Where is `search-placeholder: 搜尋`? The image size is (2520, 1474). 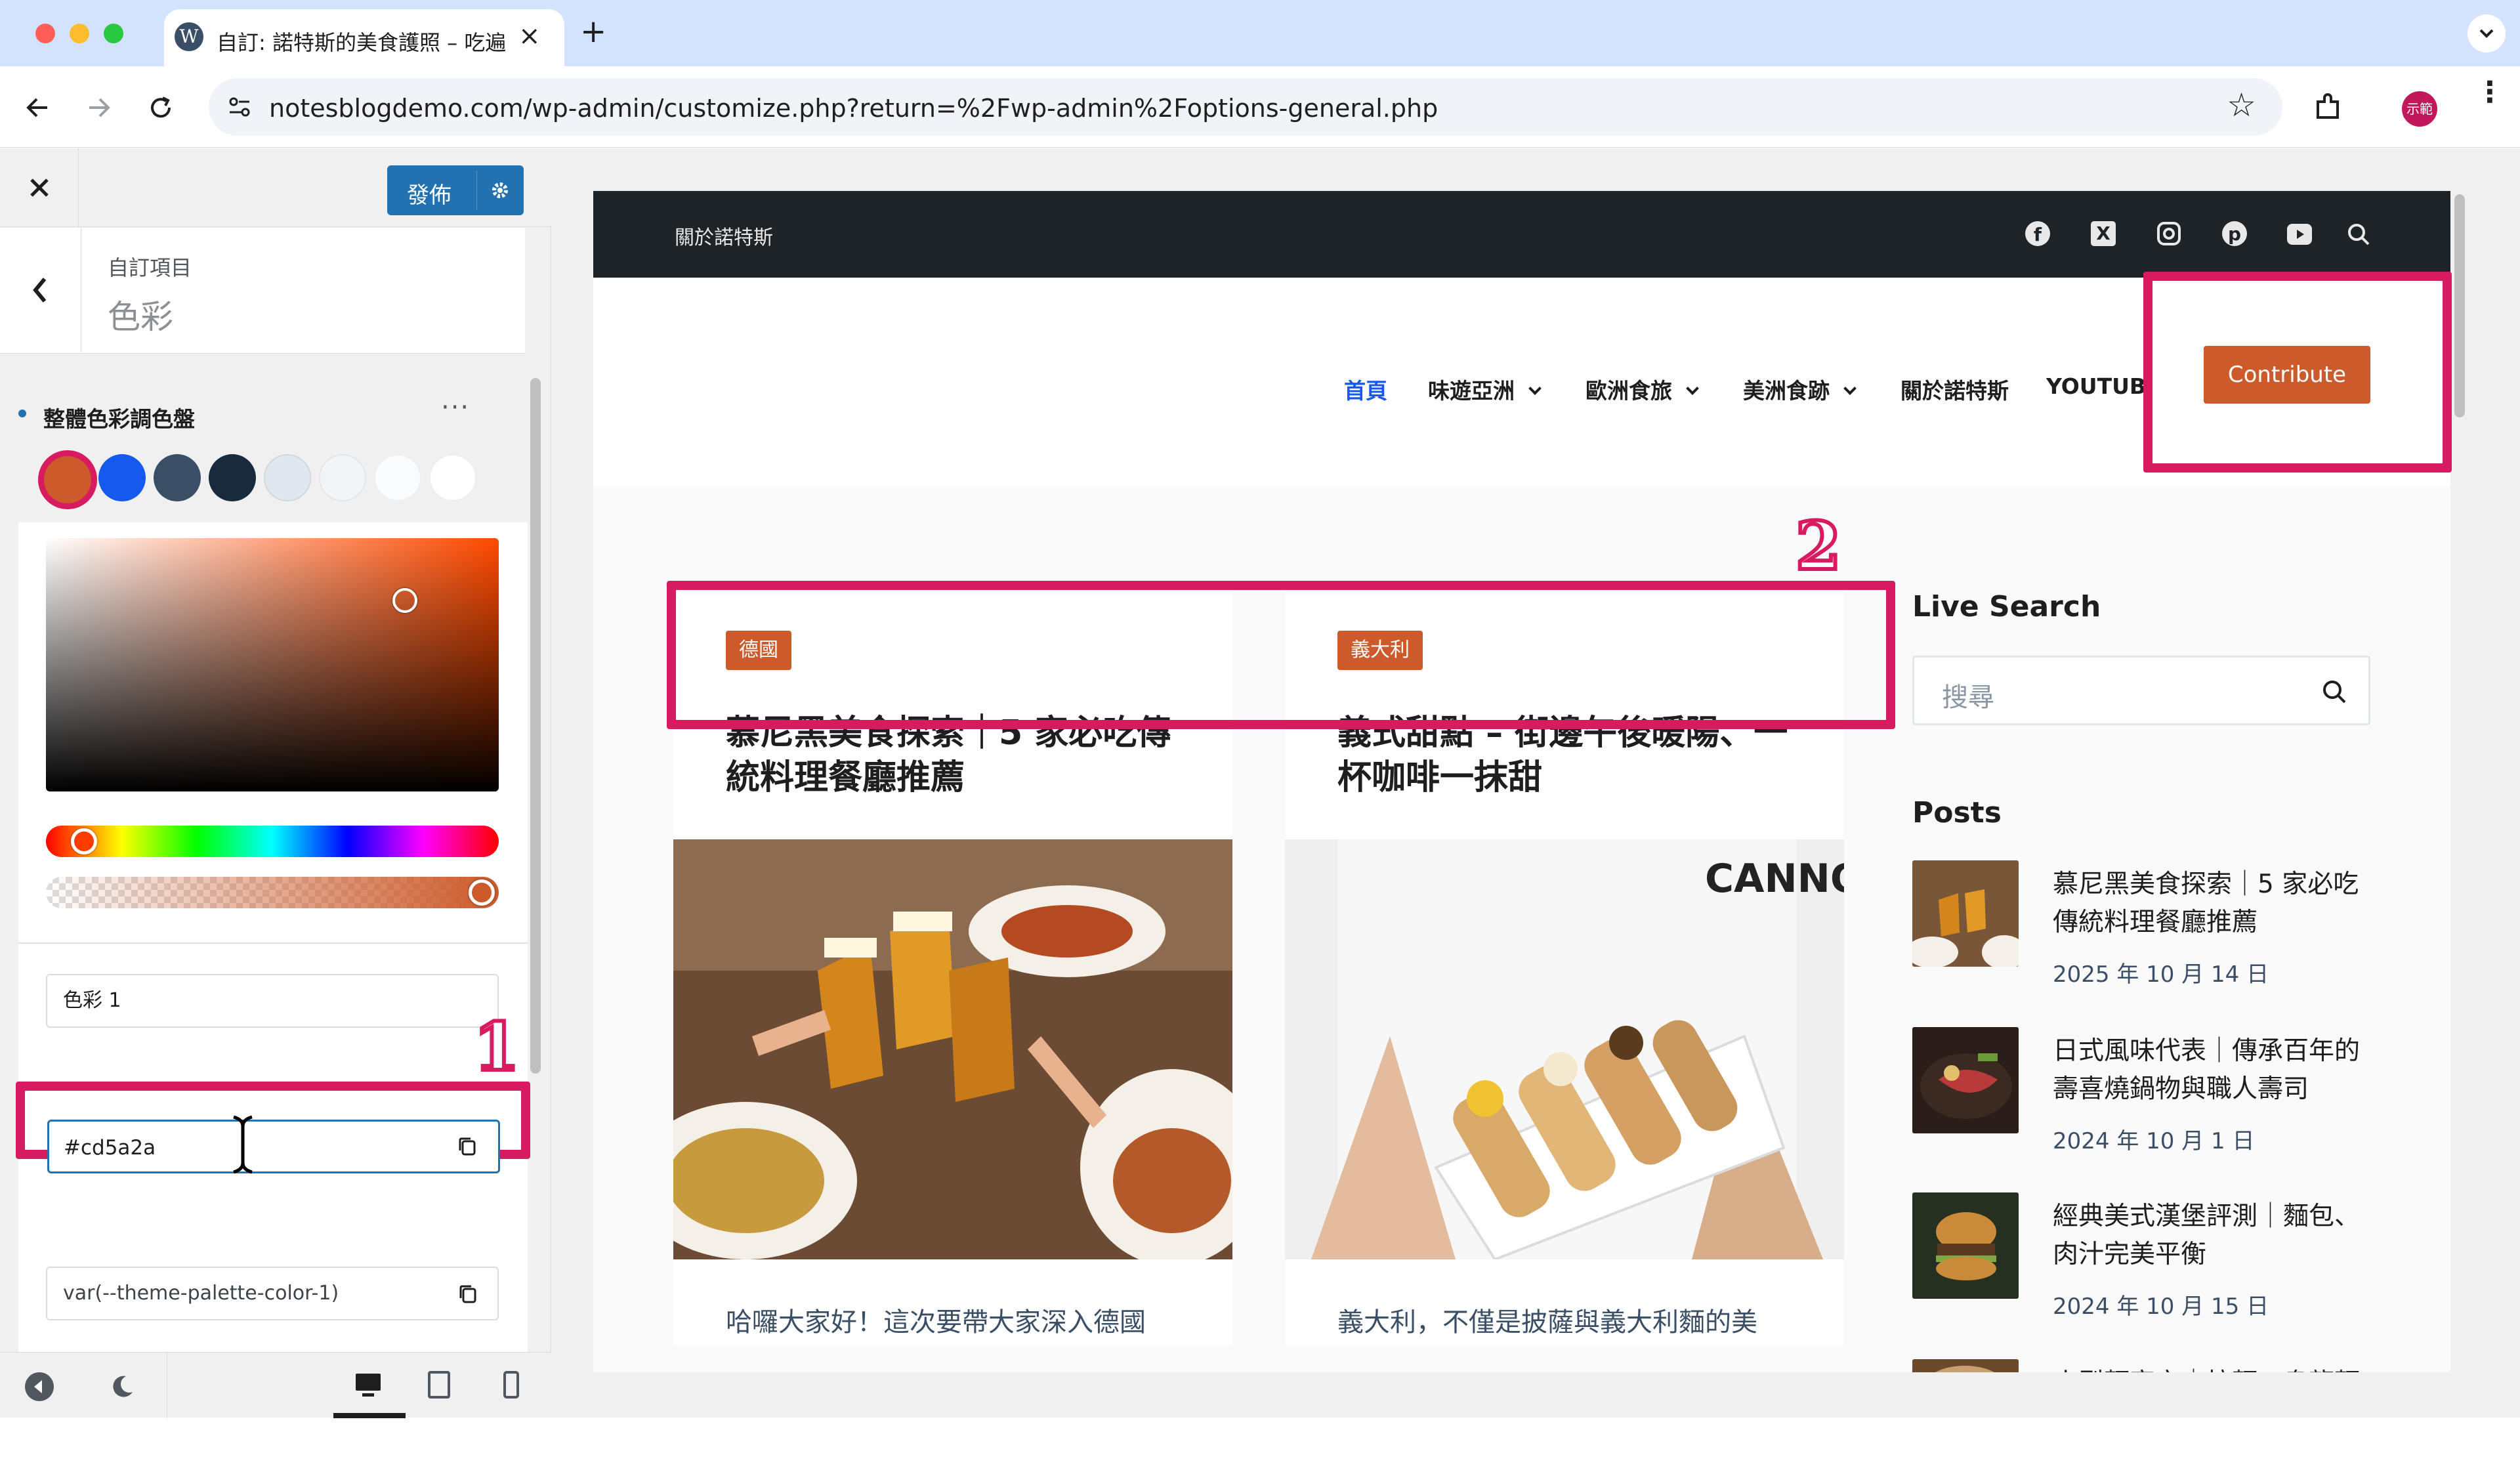
search-placeholder: 搜尋 is located at coordinates (1968, 698).